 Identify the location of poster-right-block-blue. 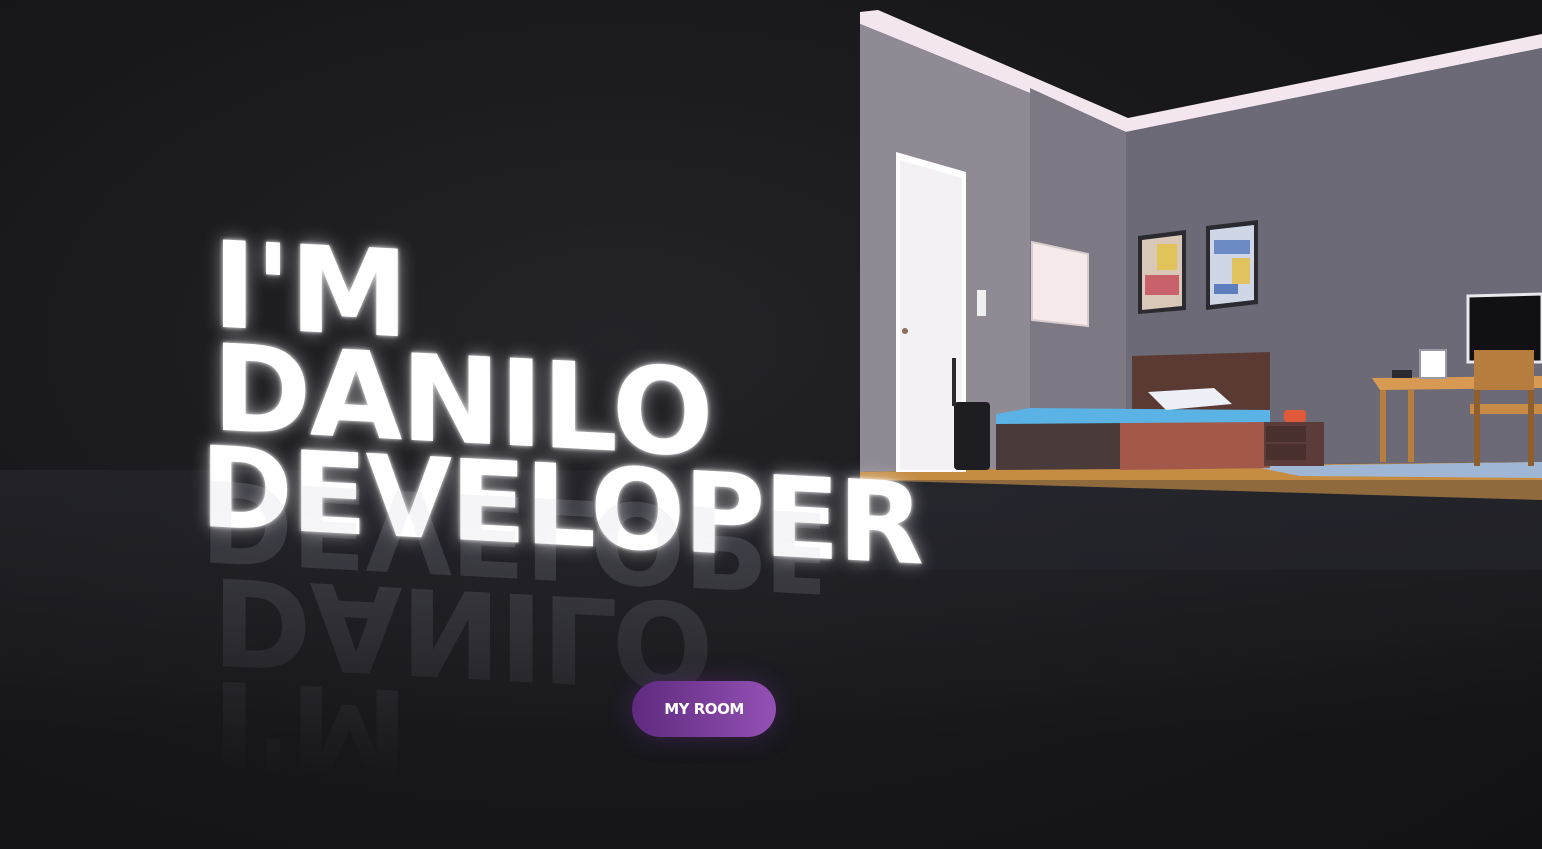
(1232, 247).